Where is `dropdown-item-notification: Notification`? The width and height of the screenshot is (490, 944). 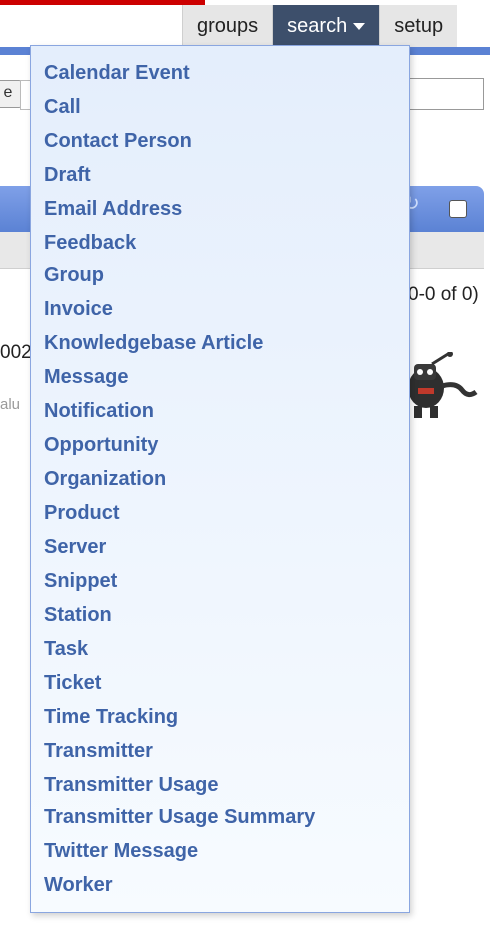
dropdown-item-notification: Notification is located at coordinates (99, 411).